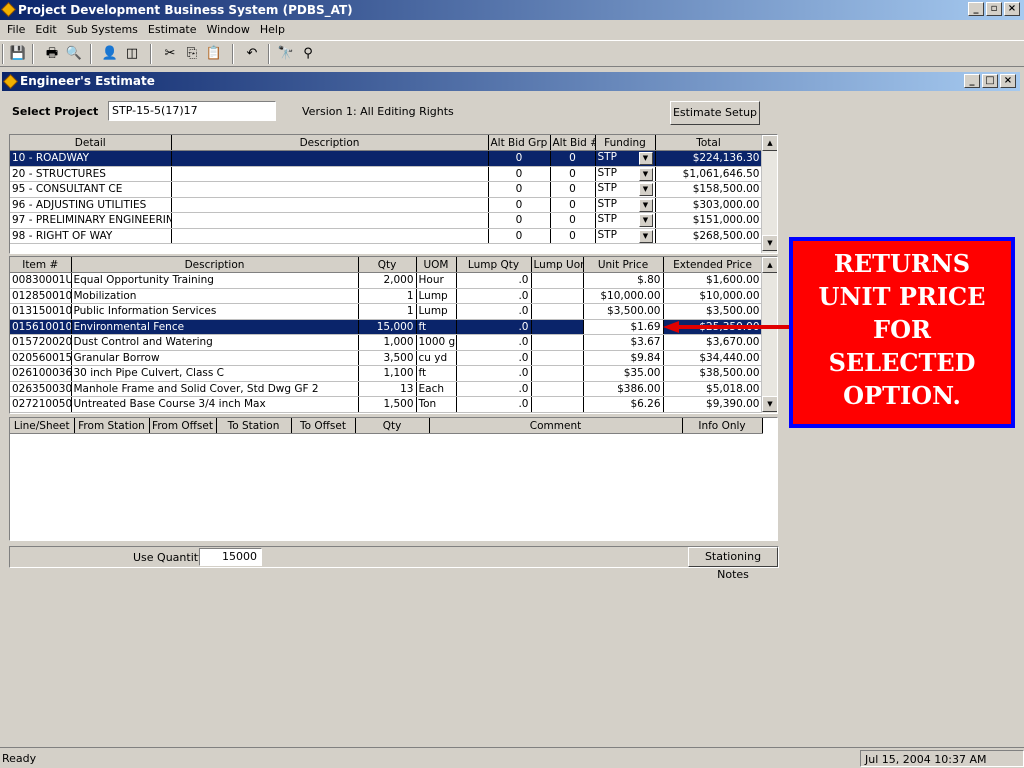  I want to click on table-cell: 1000 ga, so click(436, 342).